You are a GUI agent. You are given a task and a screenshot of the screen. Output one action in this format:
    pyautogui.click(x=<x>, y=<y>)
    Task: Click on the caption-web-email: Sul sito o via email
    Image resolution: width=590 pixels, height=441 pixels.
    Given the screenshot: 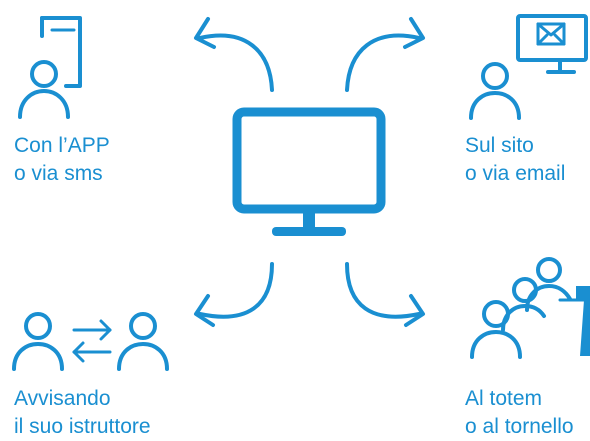 What is the action you would take?
    pyautogui.click(x=515, y=160)
    